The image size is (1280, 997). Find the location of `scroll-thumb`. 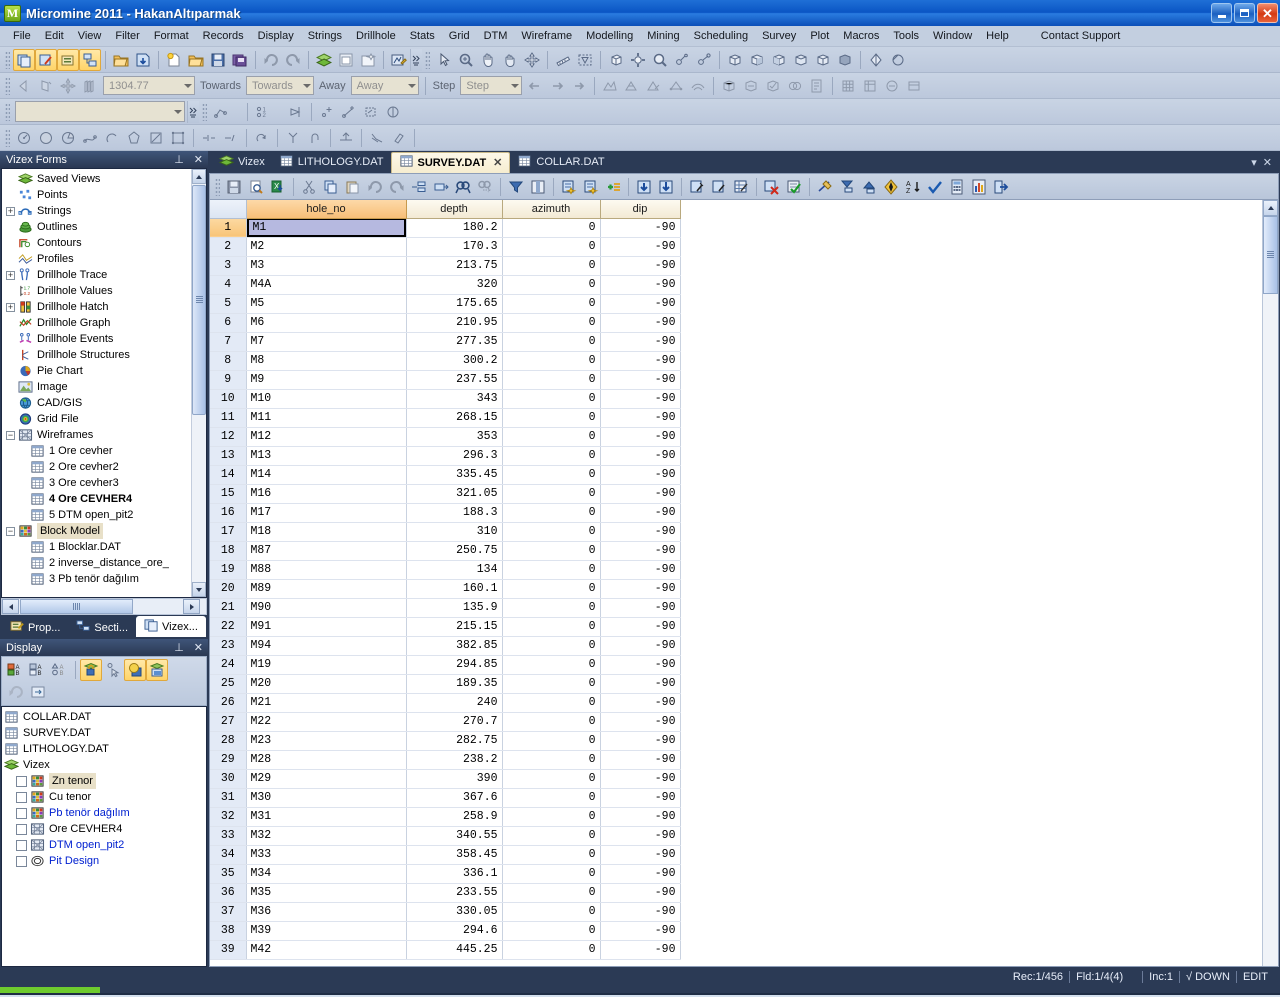

scroll-thumb is located at coordinates (199, 300).